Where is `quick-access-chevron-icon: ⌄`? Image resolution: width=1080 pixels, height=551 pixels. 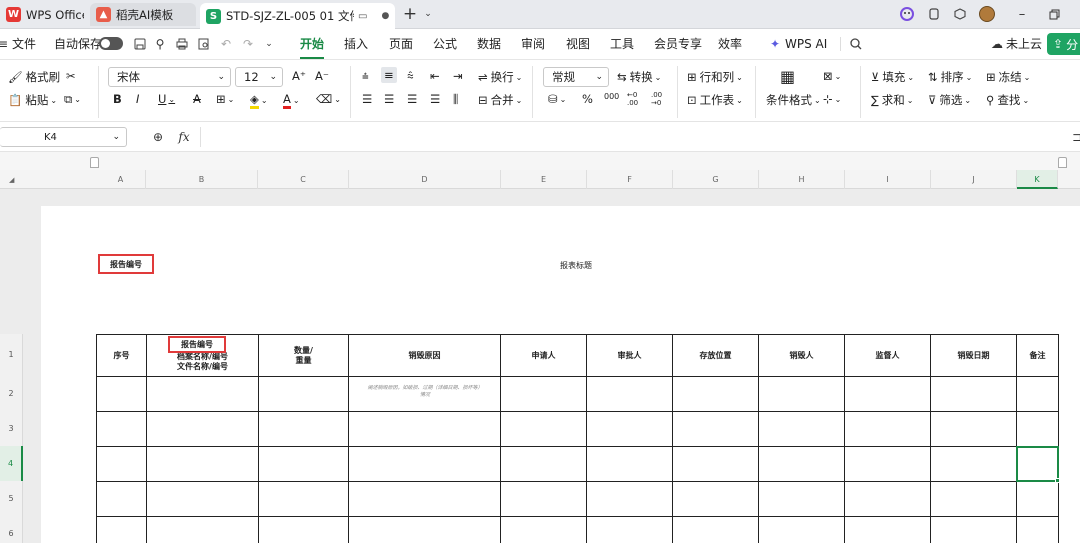 quick-access-chevron-icon: ⌄ is located at coordinates (269, 44).